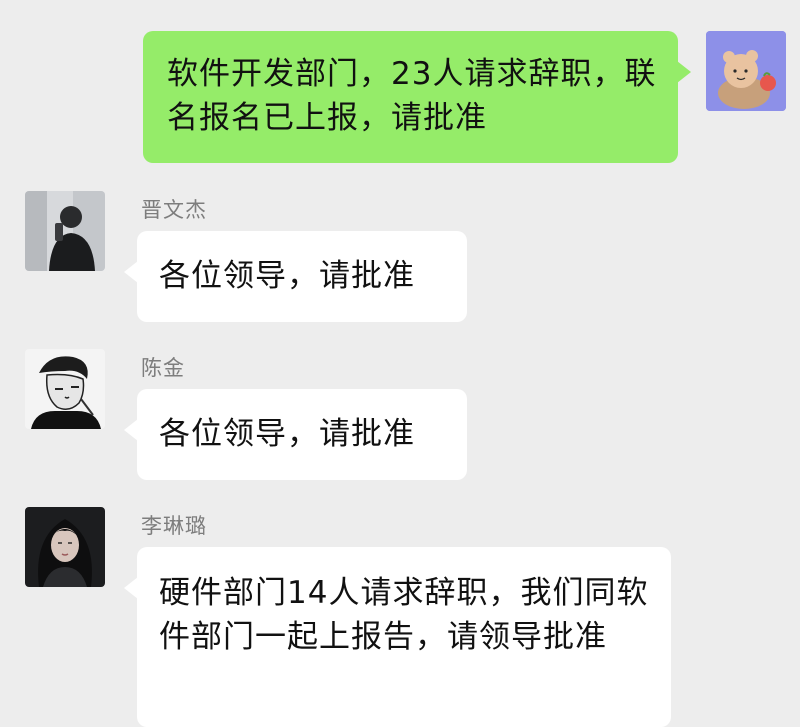 The width and height of the screenshot is (800, 727). What do you see at coordinates (65, 389) in the screenshot?
I see `sketch-portrait-avatar-icon` at bounding box center [65, 389].